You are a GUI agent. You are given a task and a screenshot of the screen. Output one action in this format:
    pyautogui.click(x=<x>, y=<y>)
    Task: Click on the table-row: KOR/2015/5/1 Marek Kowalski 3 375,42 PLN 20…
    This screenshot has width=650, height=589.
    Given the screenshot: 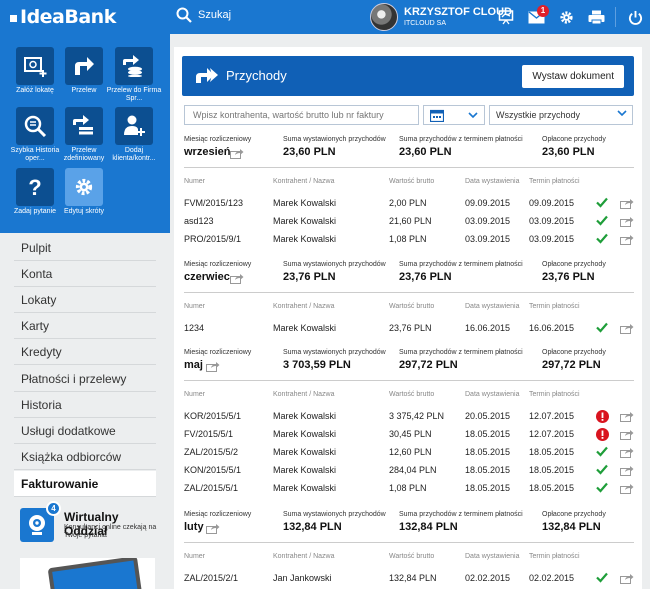 What is the action you would take?
    pyautogui.click(x=409, y=419)
    